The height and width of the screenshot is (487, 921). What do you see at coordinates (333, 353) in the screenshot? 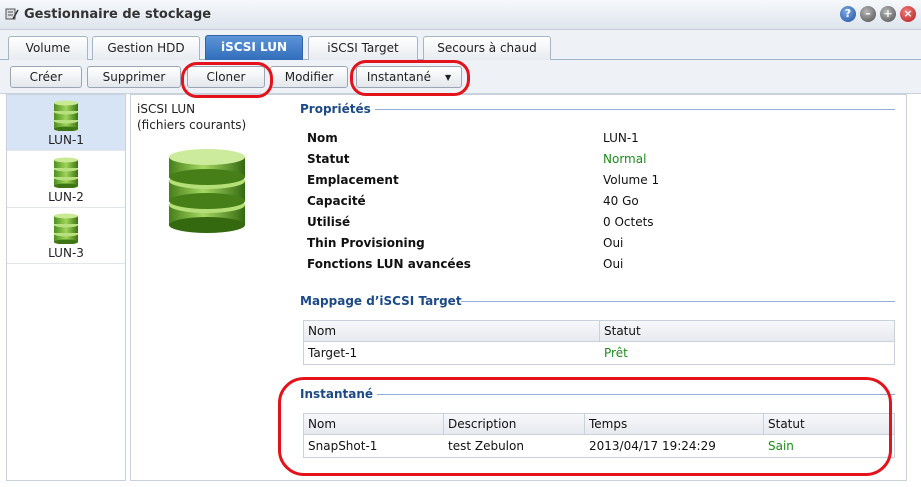
I see `table-cell: Target-1` at bounding box center [333, 353].